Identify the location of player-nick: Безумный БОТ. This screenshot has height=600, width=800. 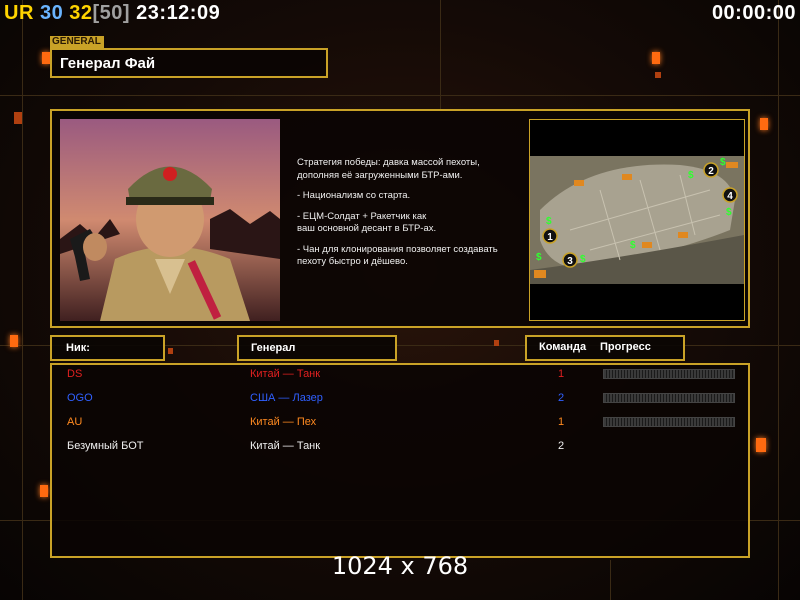
(105, 446).